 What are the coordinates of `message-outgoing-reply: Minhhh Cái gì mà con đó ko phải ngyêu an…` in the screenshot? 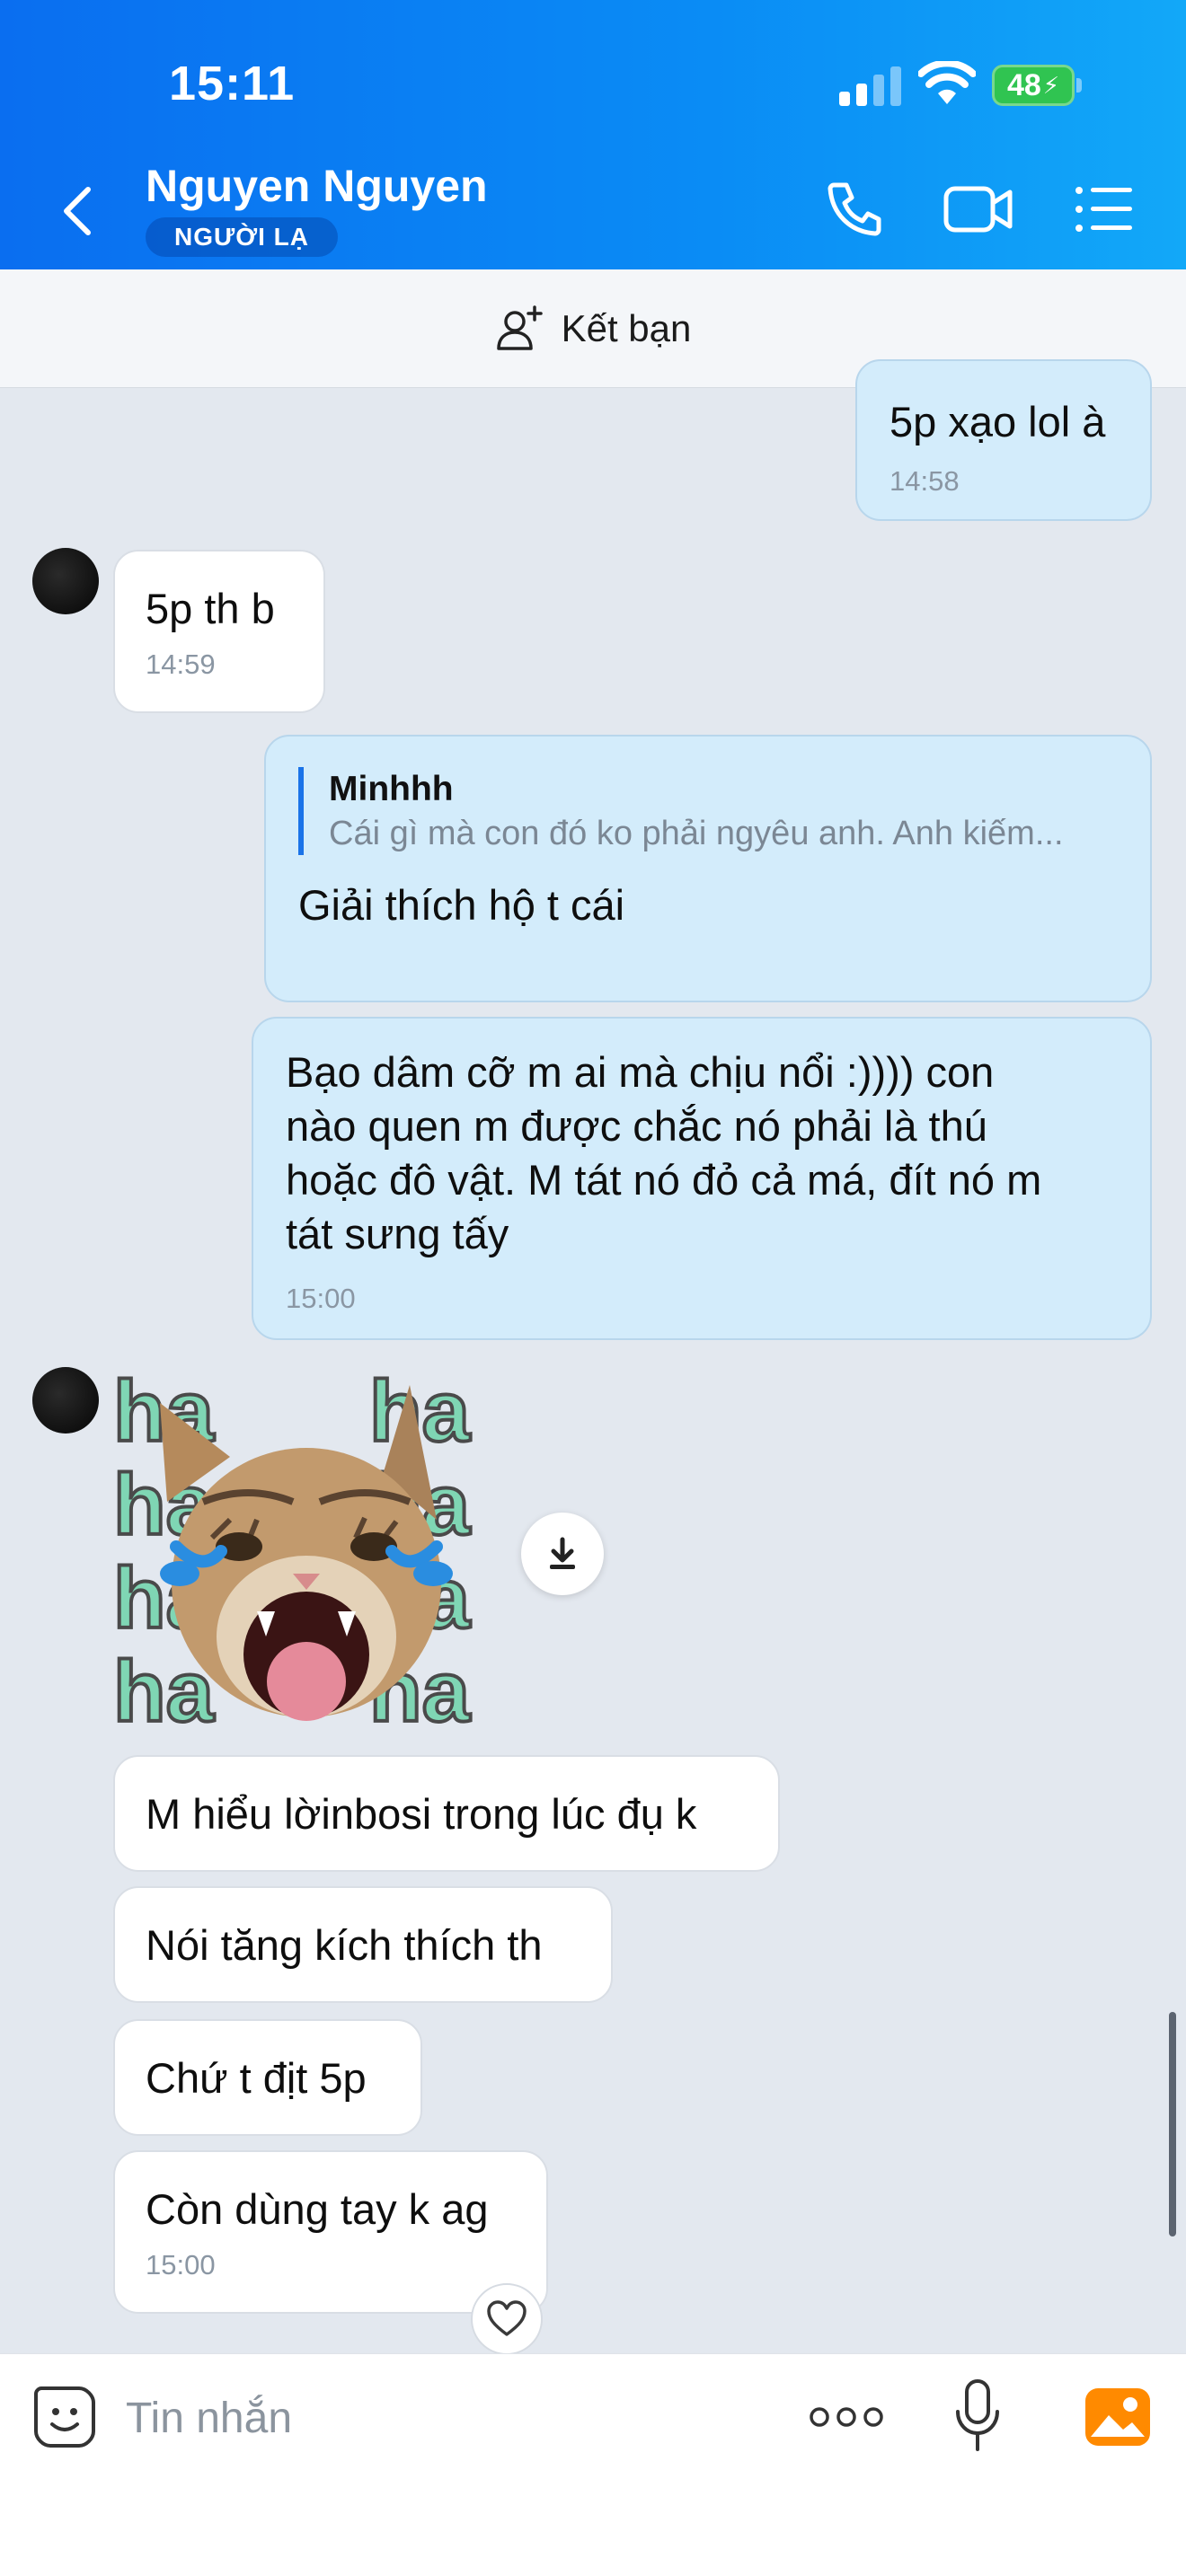 It's located at (708, 868).